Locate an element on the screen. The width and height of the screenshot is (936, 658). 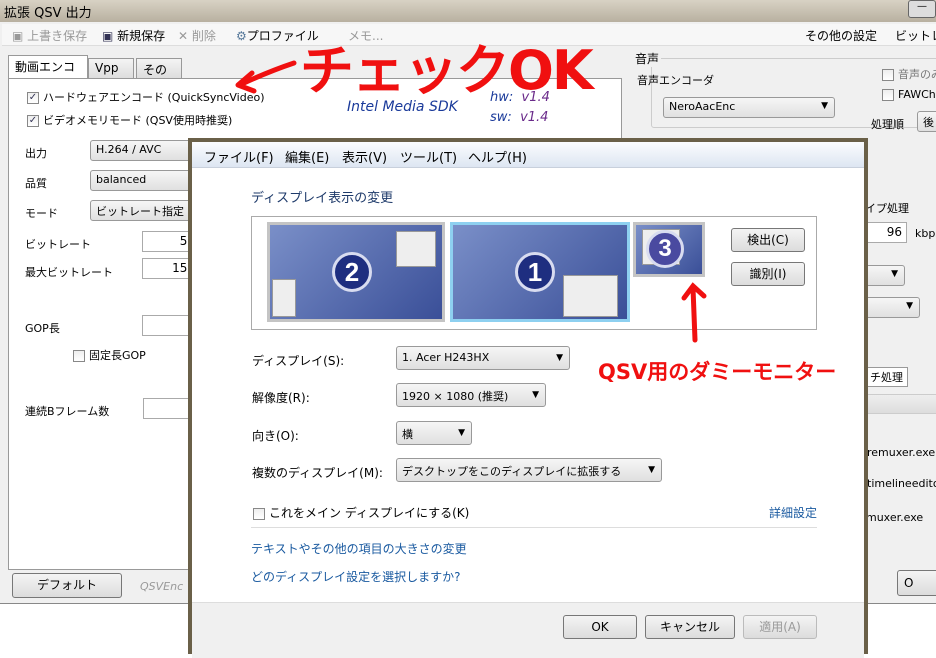
display-label: ディスプレイ(S): is located at coordinates (298, 361).